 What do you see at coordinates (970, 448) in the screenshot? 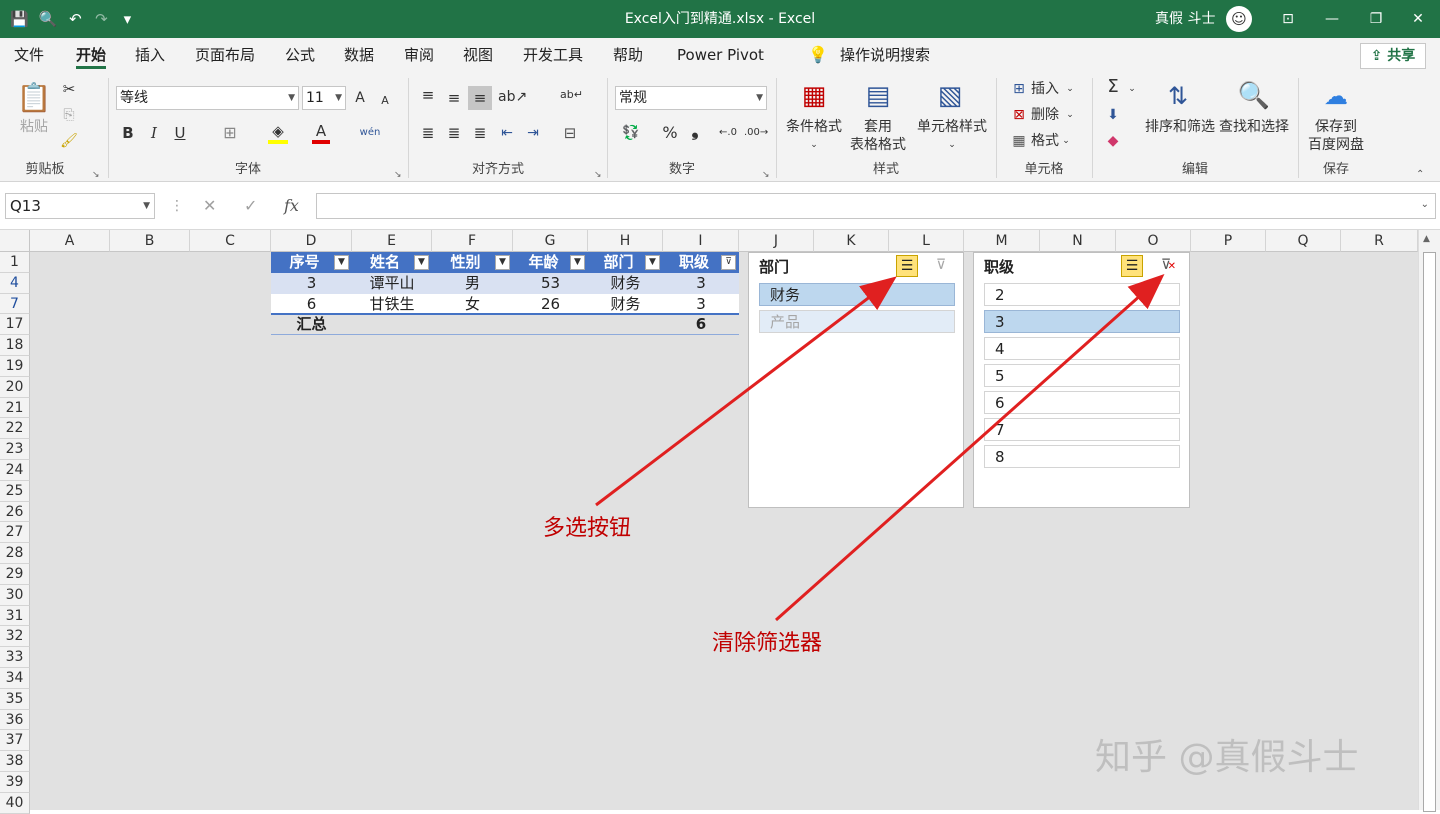
I see `arrow-to-clear-filter` at bounding box center [970, 448].